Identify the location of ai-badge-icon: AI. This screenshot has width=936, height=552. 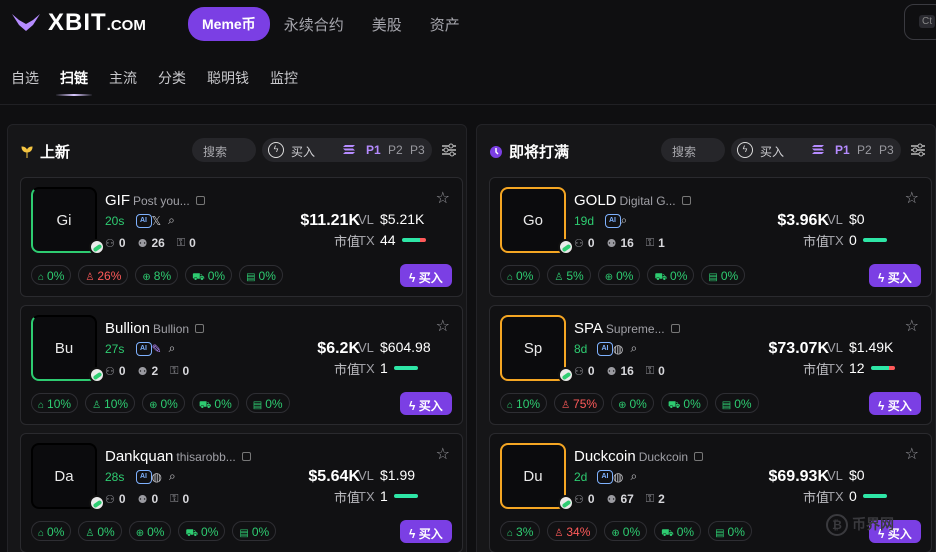
(605, 476).